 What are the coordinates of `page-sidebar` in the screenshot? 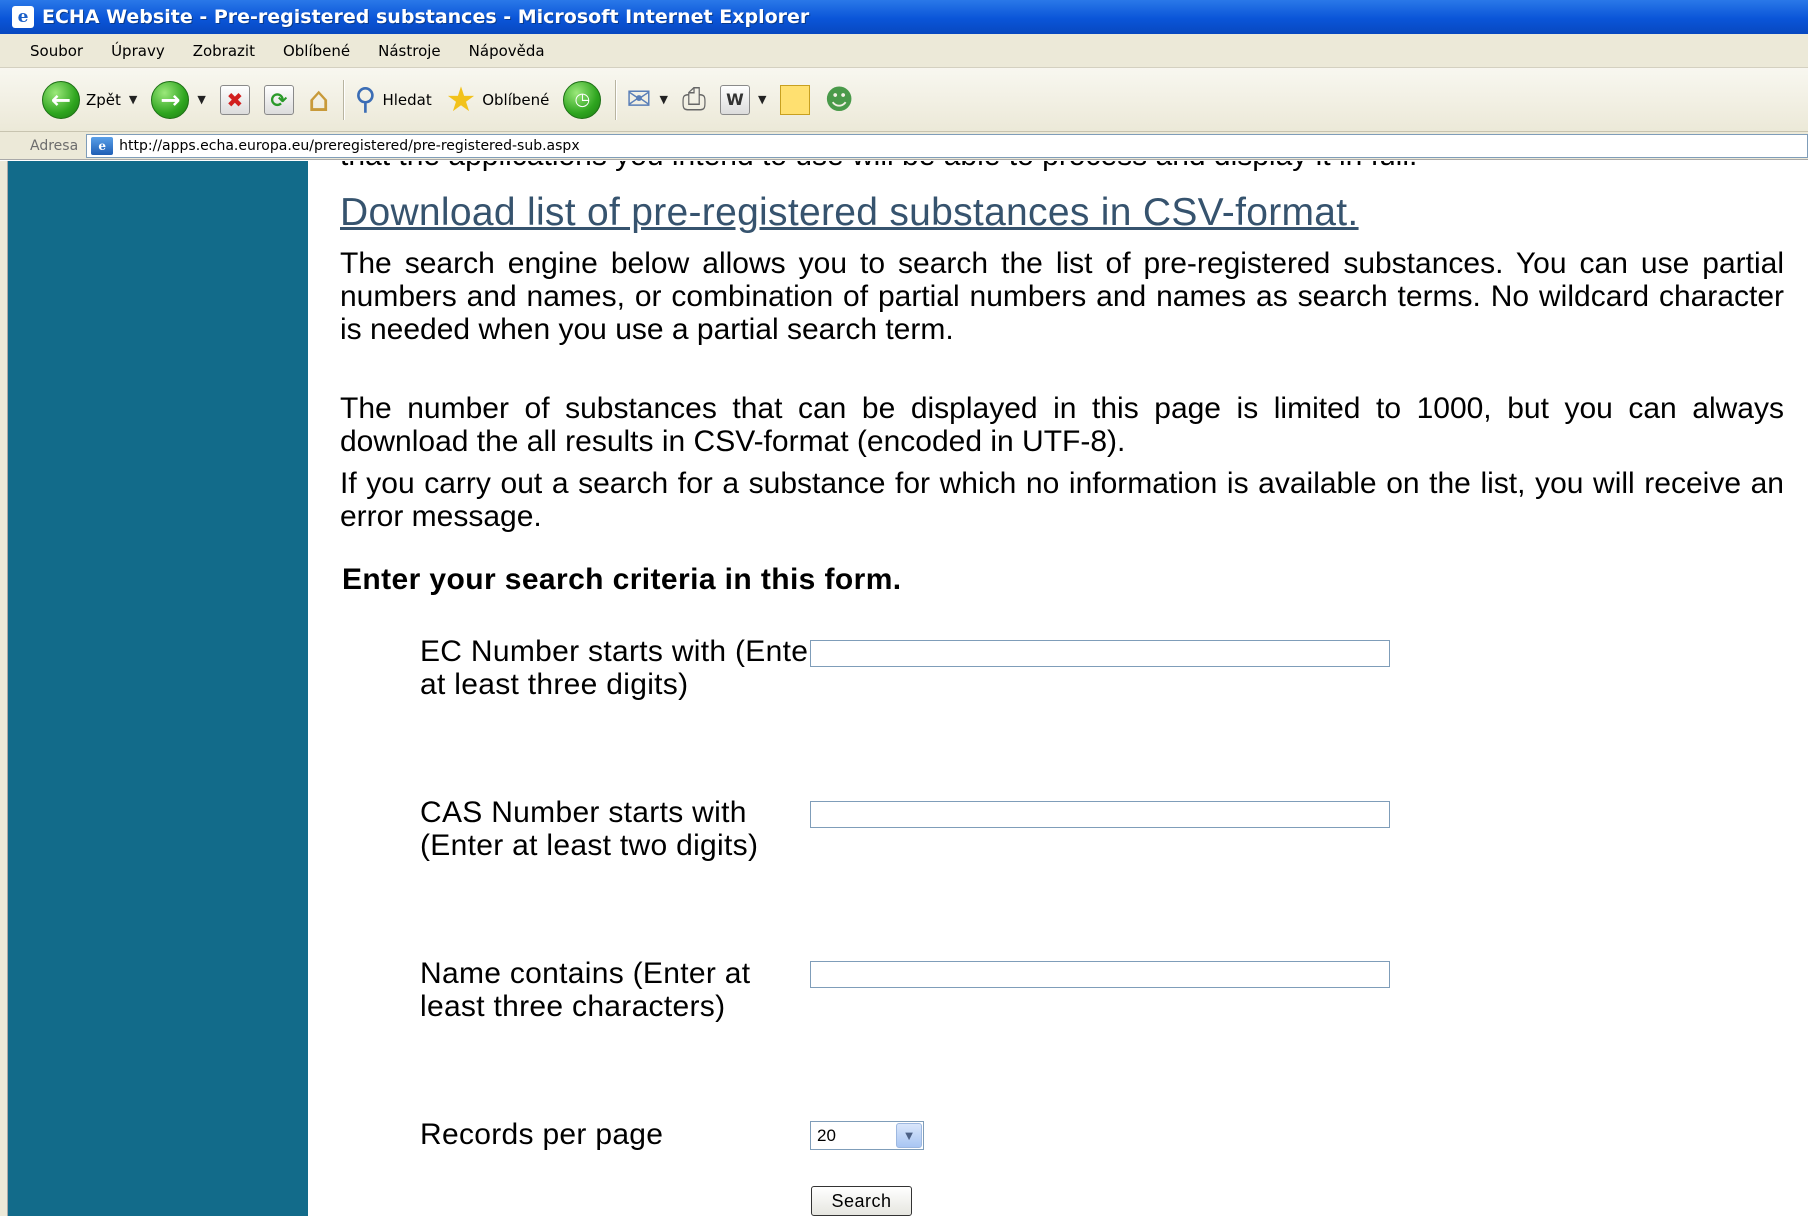 It's located at (158, 688).